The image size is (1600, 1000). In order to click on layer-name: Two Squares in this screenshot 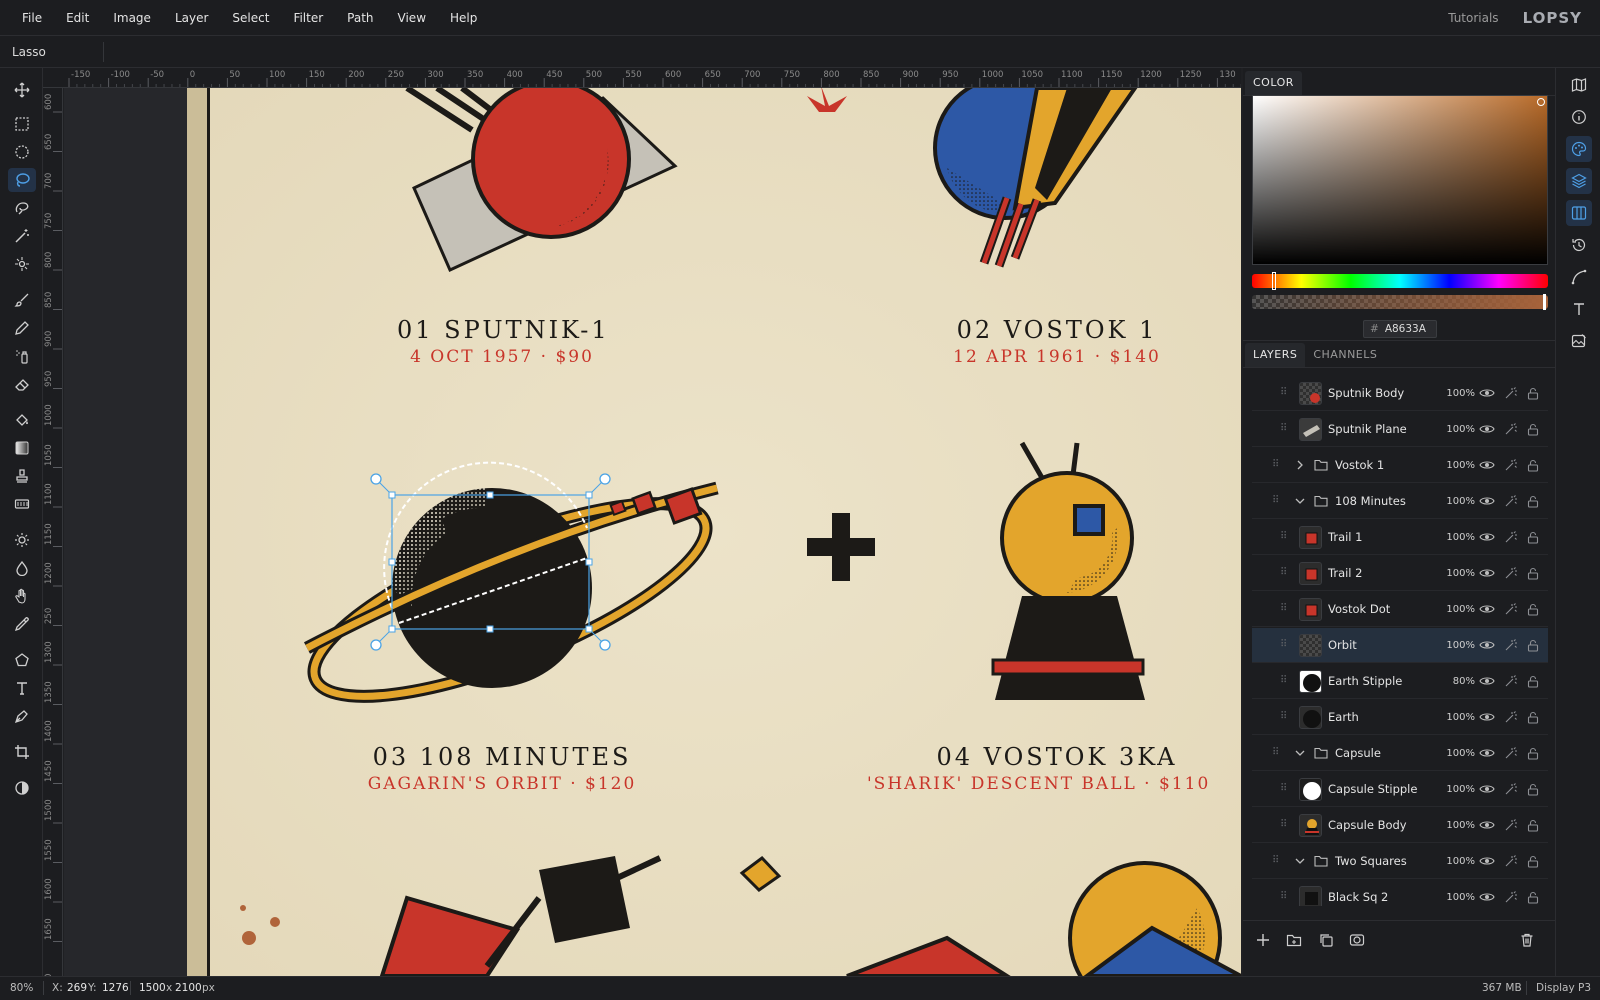, I will do `click(1371, 861)`.